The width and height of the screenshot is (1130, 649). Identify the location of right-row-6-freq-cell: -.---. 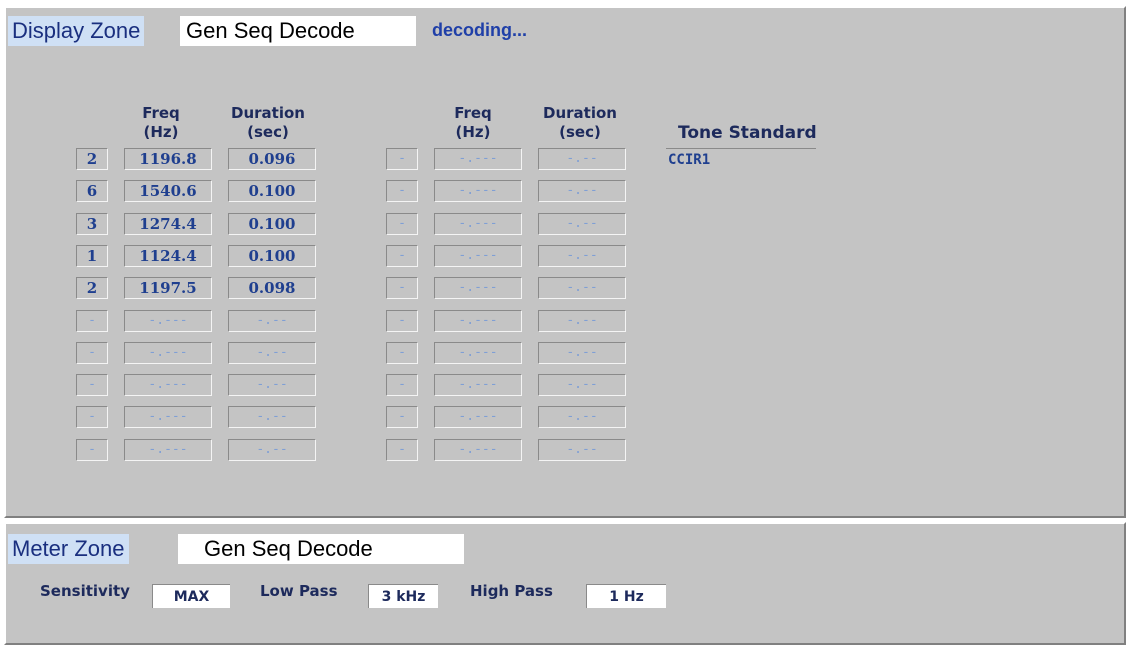
(478, 321).